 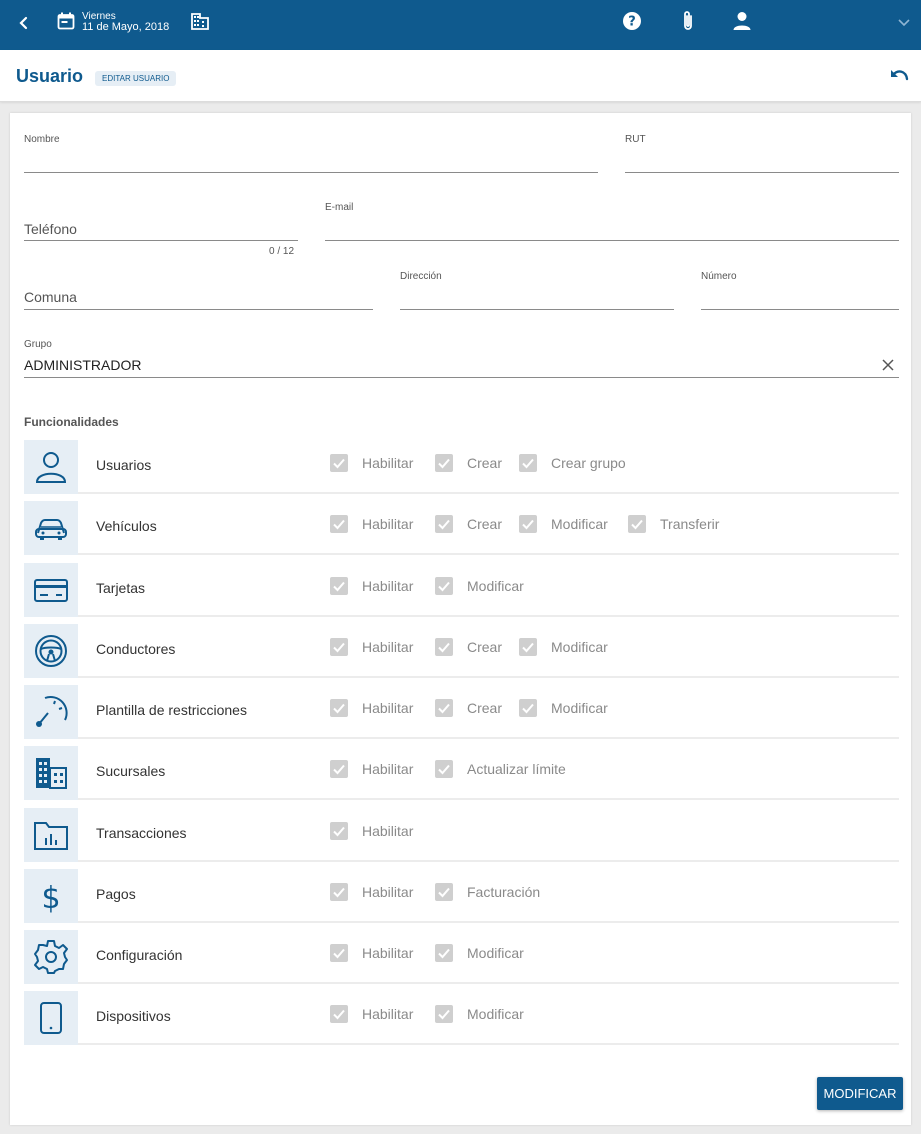 What do you see at coordinates (460, 76) in the screenshot?
I see `page-header: Usuario EDITAR USUARIO` at bounding box center [460, 76].